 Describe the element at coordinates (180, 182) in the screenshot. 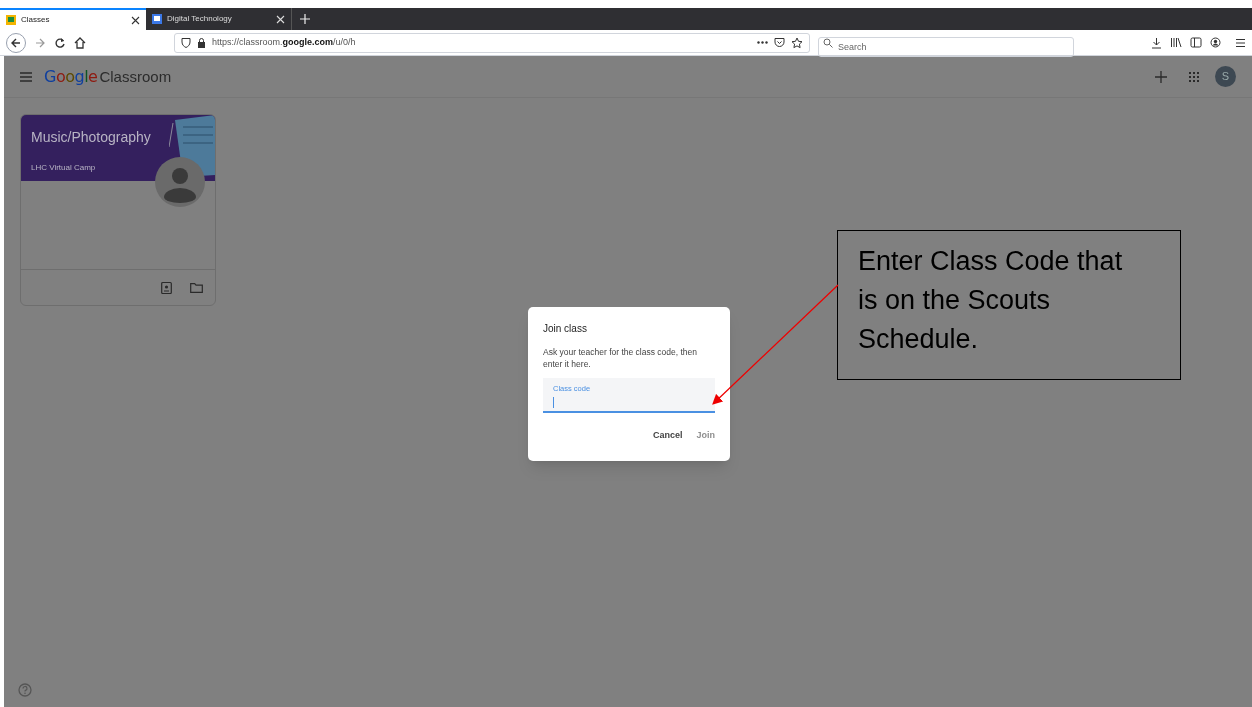

I see `avatar-silhouette-icon` at that location.